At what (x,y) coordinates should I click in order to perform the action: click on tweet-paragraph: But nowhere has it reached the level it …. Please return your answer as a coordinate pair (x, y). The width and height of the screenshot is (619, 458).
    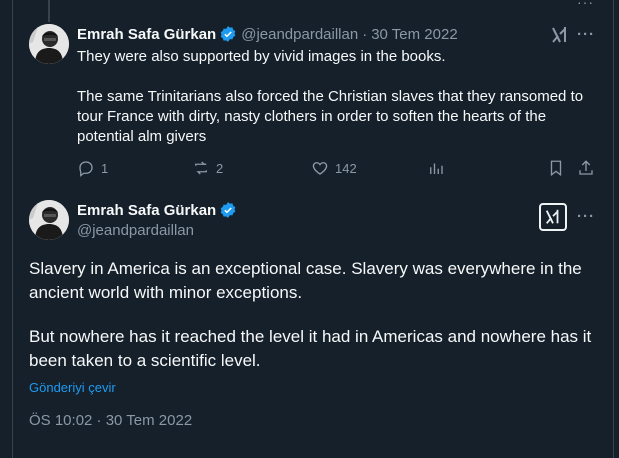
    Looking at the image, I should click on (310, 348).